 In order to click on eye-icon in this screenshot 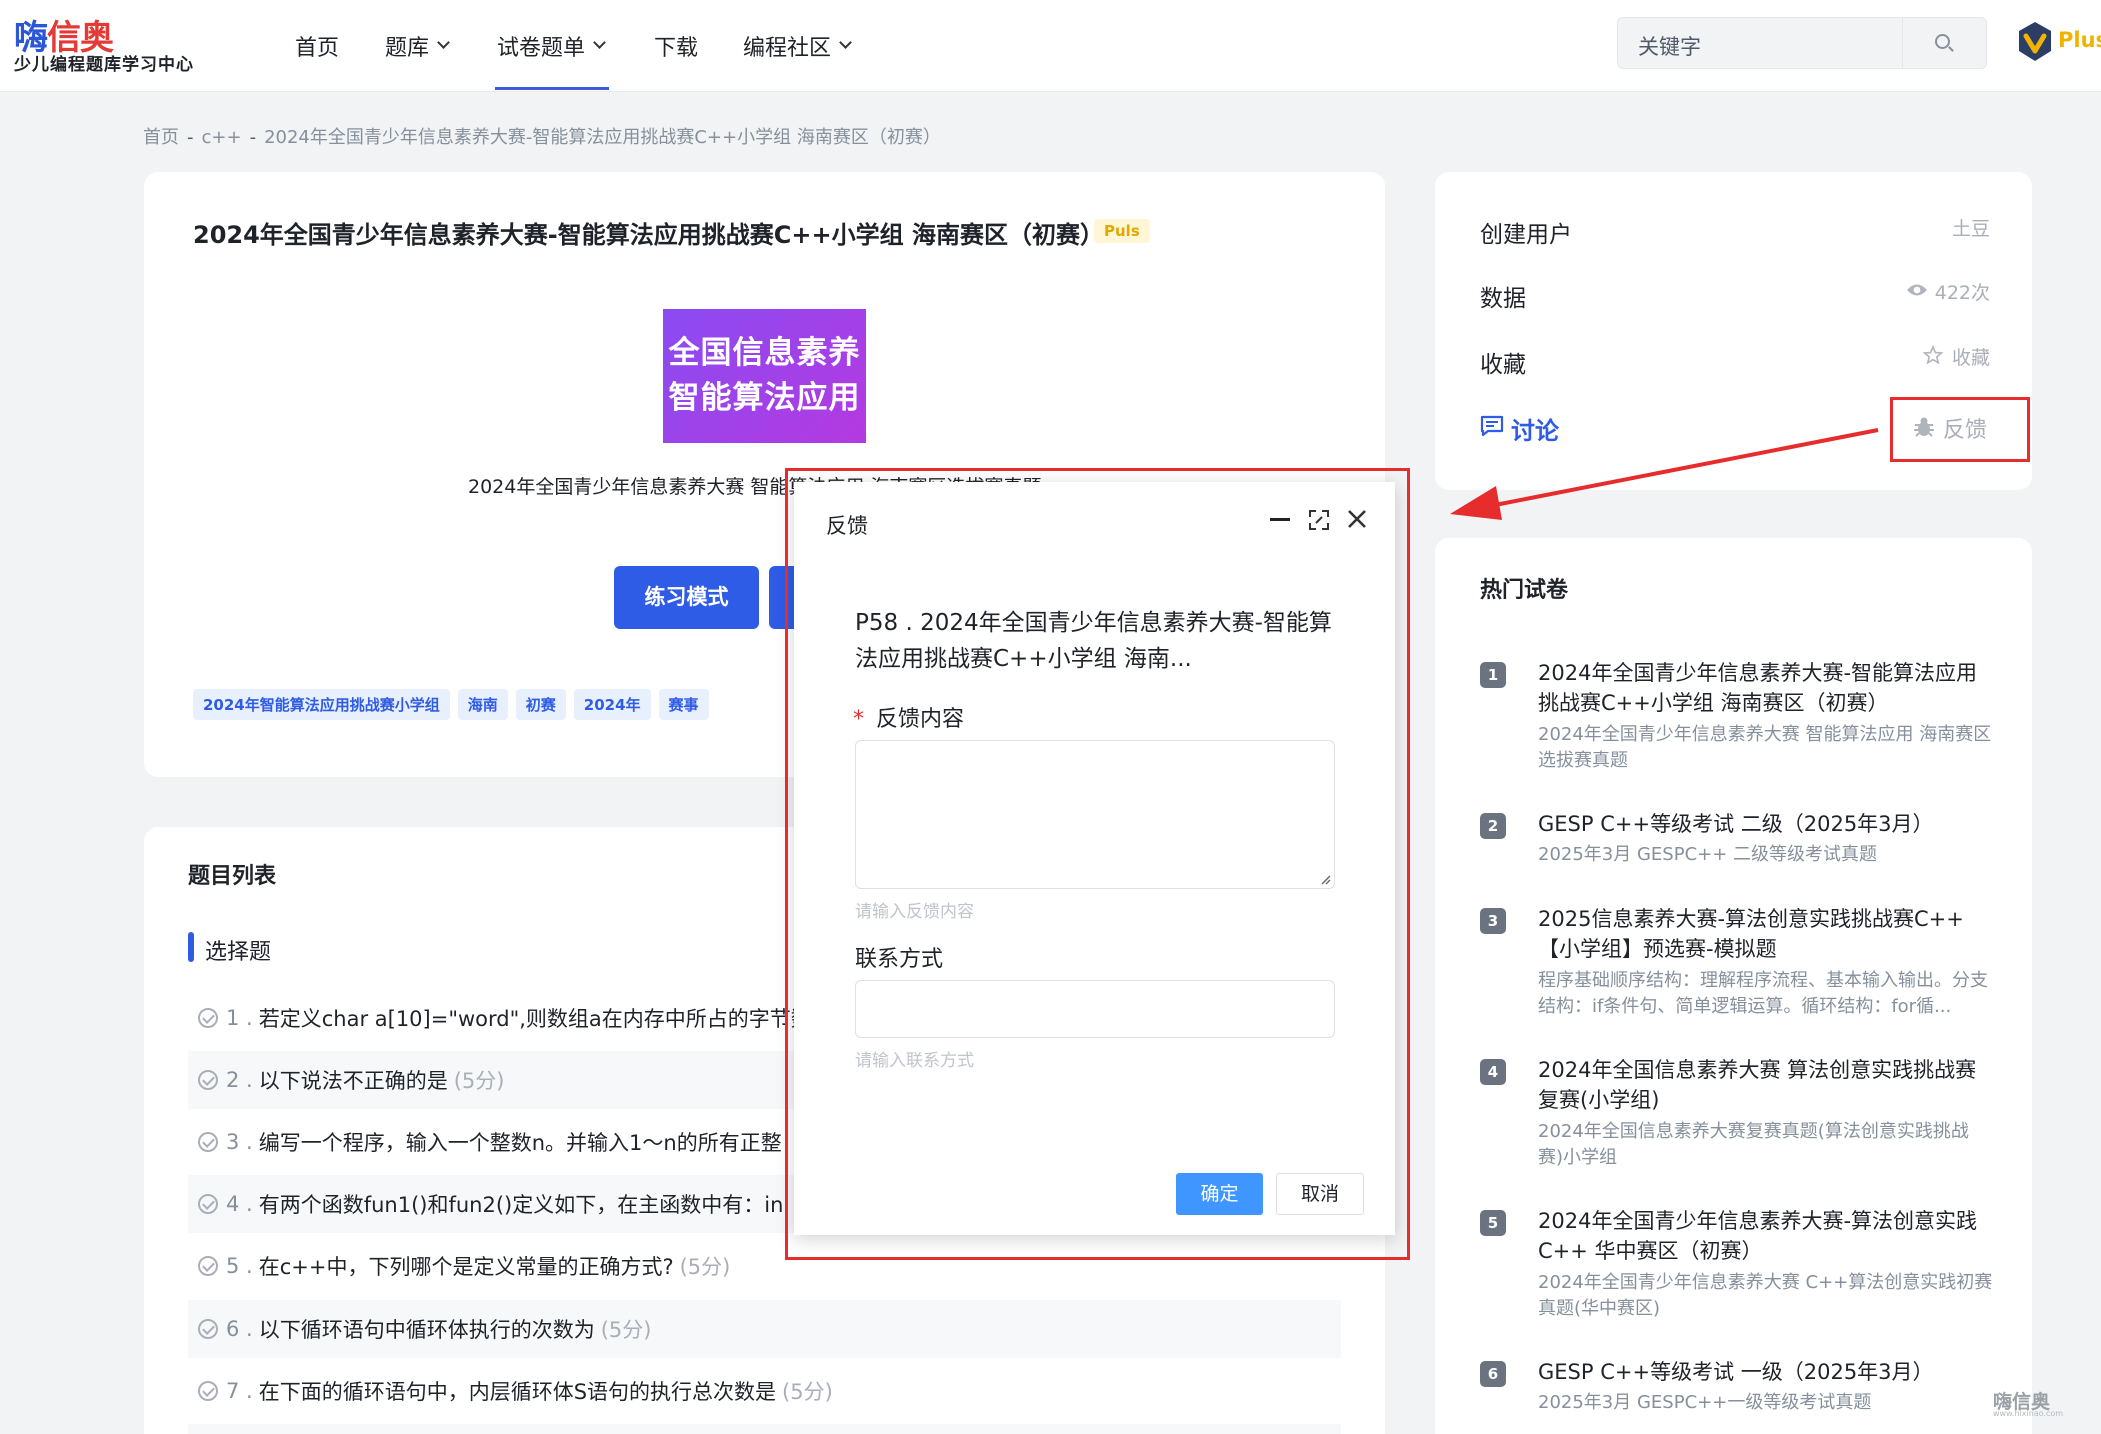, I will do `click(1917, 290)`.